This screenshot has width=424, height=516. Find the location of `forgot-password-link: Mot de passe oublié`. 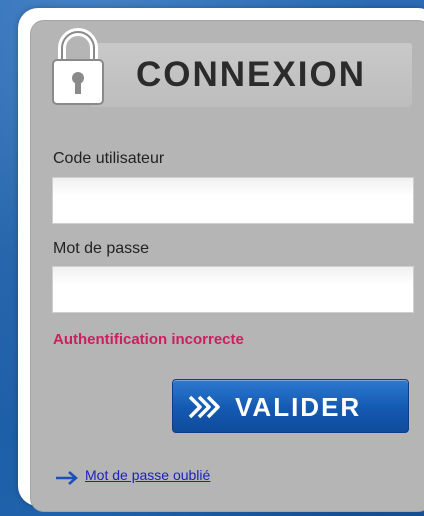

forgot-password-link: Mot de passe oublié is located at coordinates (147, 475).